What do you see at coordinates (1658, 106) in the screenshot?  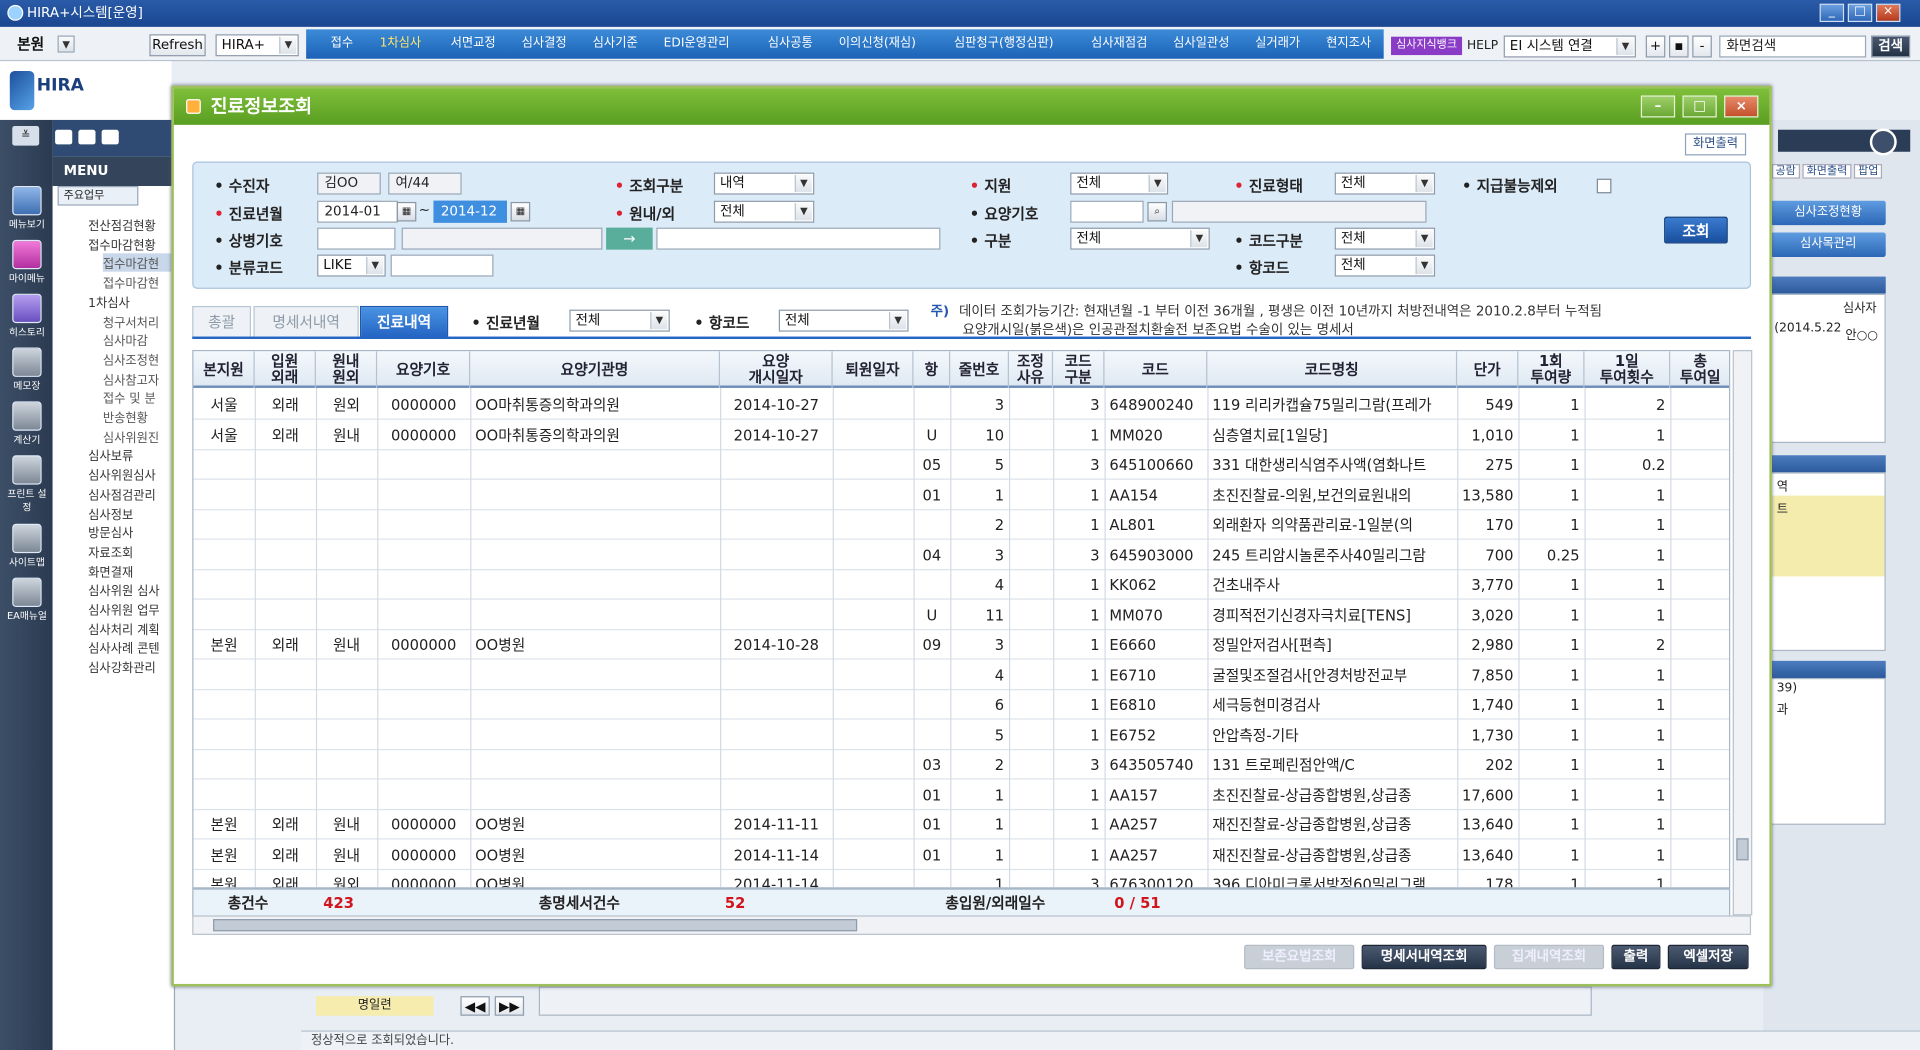 I see `dialog-minimize-button: –` at bounding box center [1658, 106].